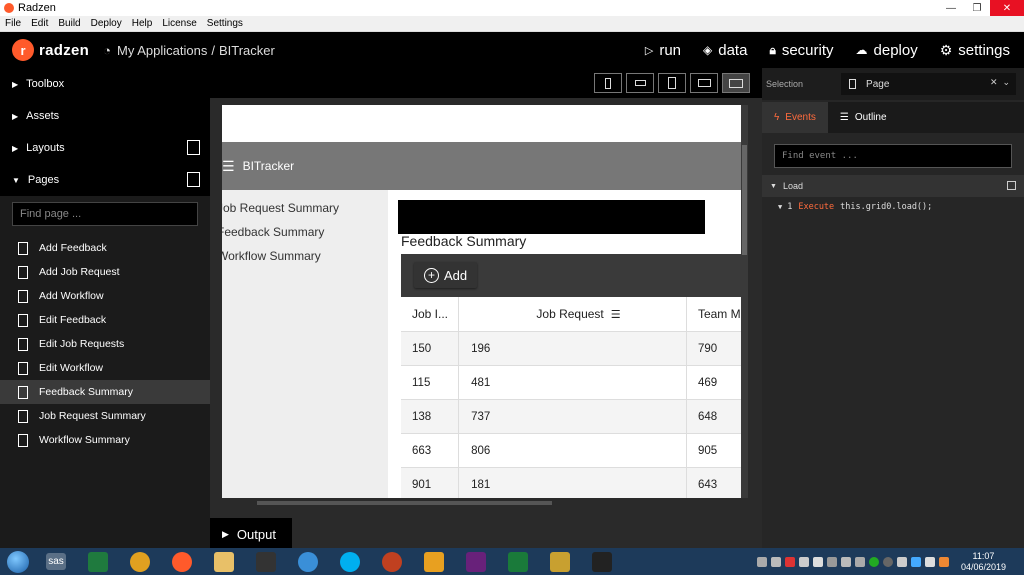 This screenshot has height=575, width=1024. I want to click on table-row: 901 181 643, so click(571, 483).